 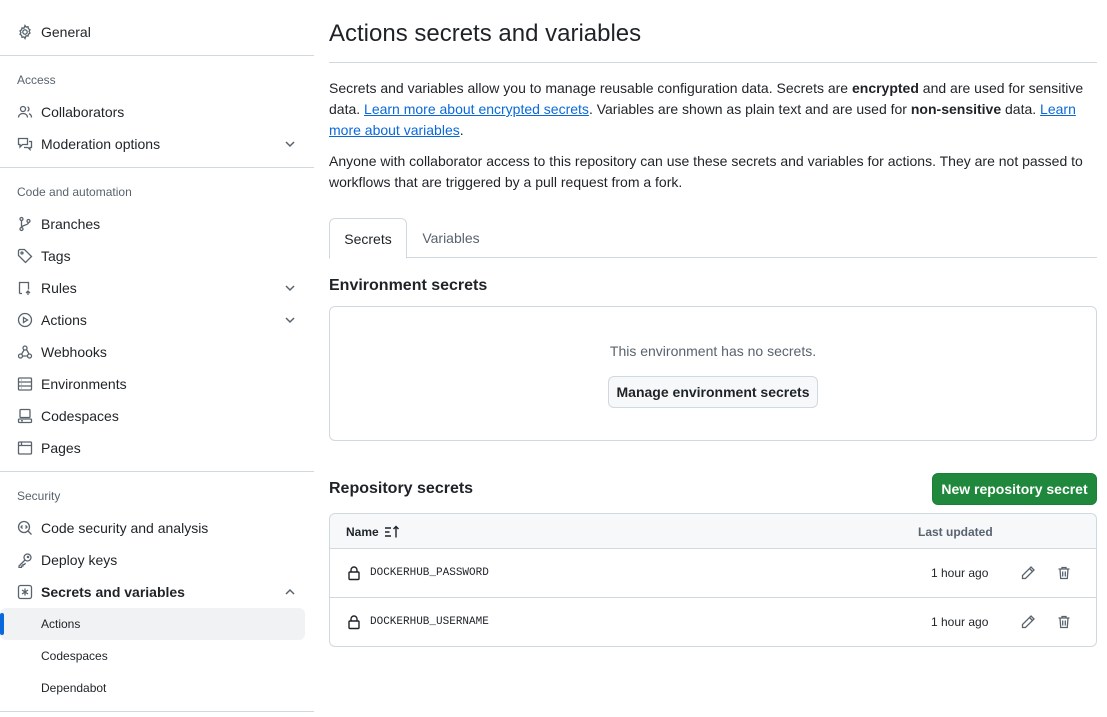 What do you see at coordinates (152, 352) in the screenshot?
I see `sidebar-item-webhooks: Webhooks` at bounding box center [152, 352].